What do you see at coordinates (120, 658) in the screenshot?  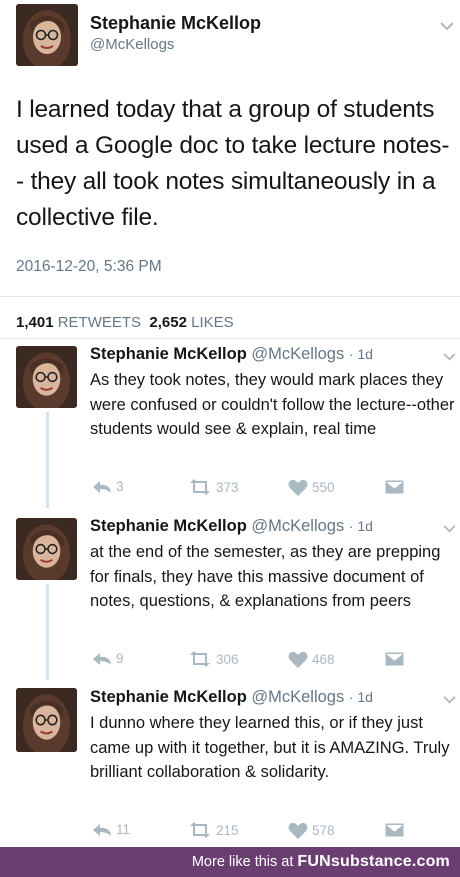 I see `reply-count: 9` at bounding box center [120, 658].